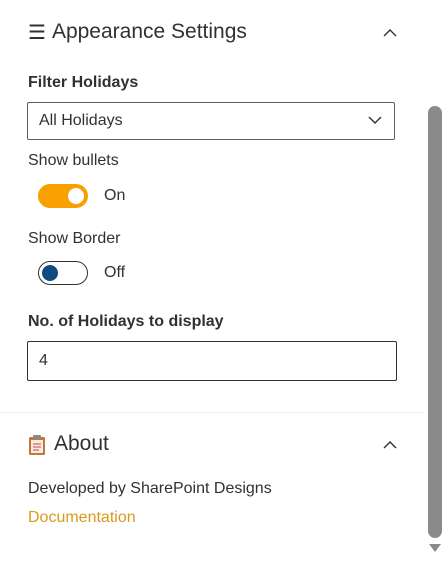 This screenshot has width=447, height=561. I want to click on show-border-toggle, so click(63, 273).